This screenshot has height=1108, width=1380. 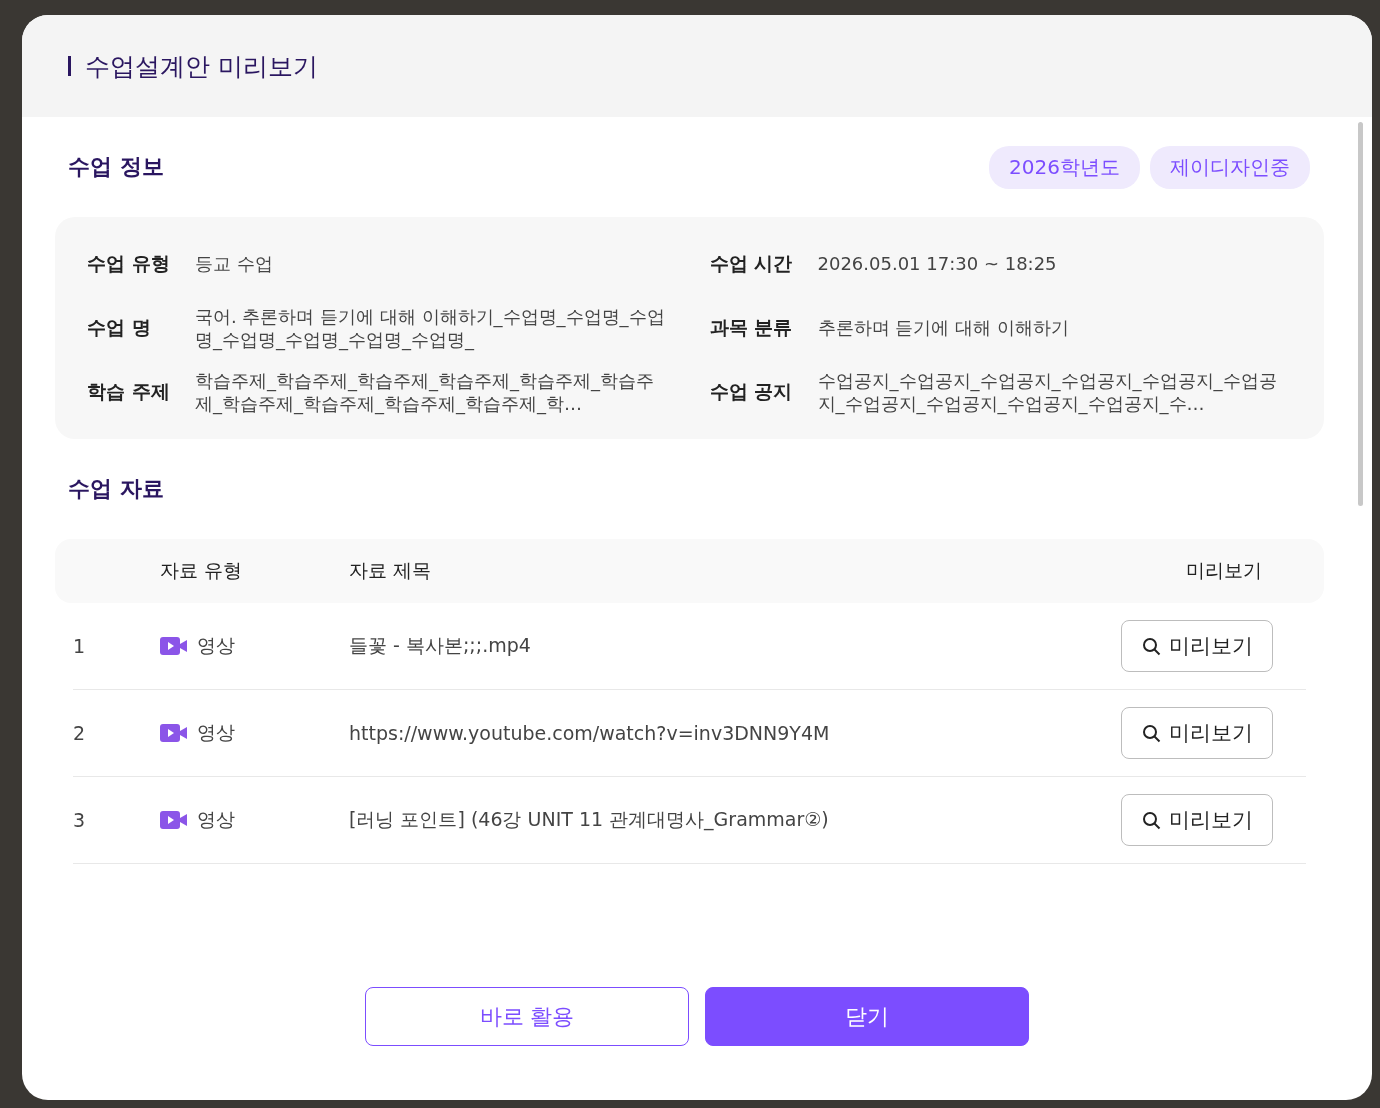 I want to click on tag-badge: 2026학년도, so click(x=1064, y=167).